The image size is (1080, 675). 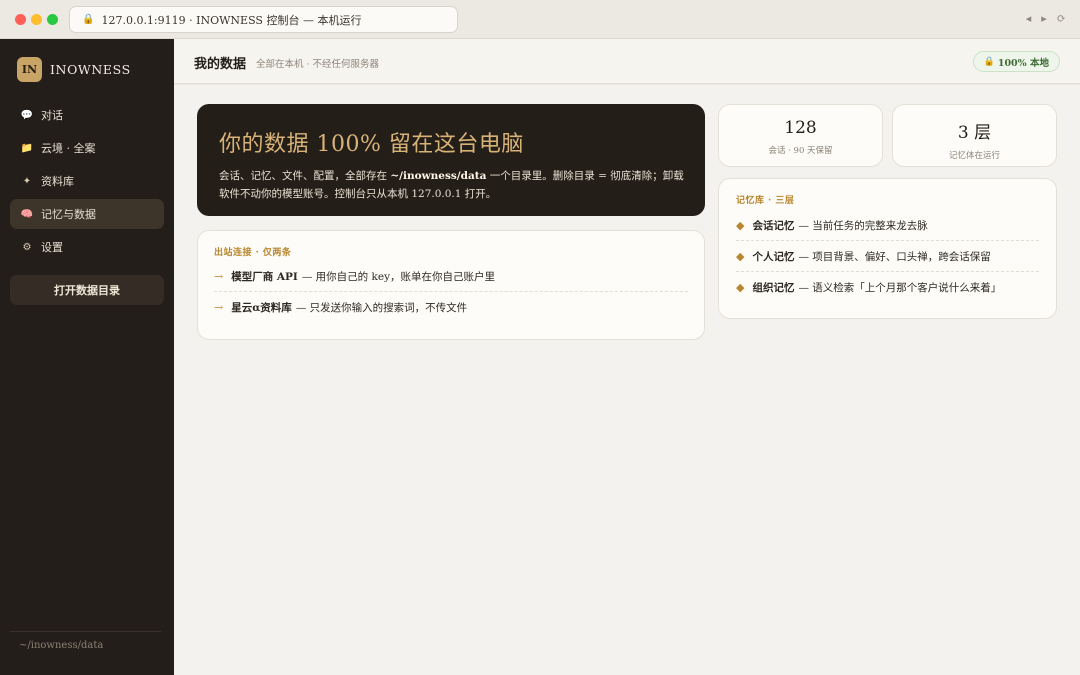 What do you see at coordinates (52, 247) in the screenshot?
I see `sidebar-item-label: 设置` at bounding box center [52, 247].